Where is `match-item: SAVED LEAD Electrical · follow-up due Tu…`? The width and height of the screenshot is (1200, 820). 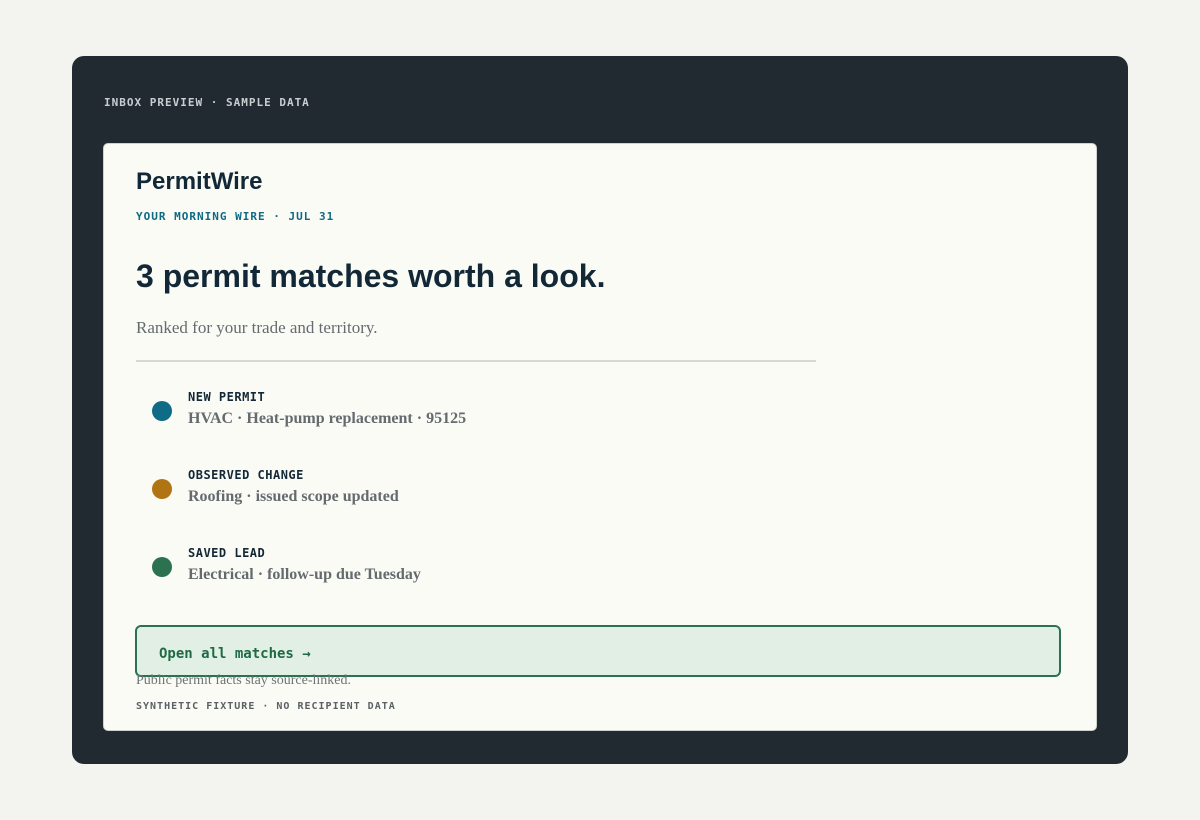
match-item: SAVED LEAD Electrical · follow-up due Tu… is located at coordinates (486, 571).